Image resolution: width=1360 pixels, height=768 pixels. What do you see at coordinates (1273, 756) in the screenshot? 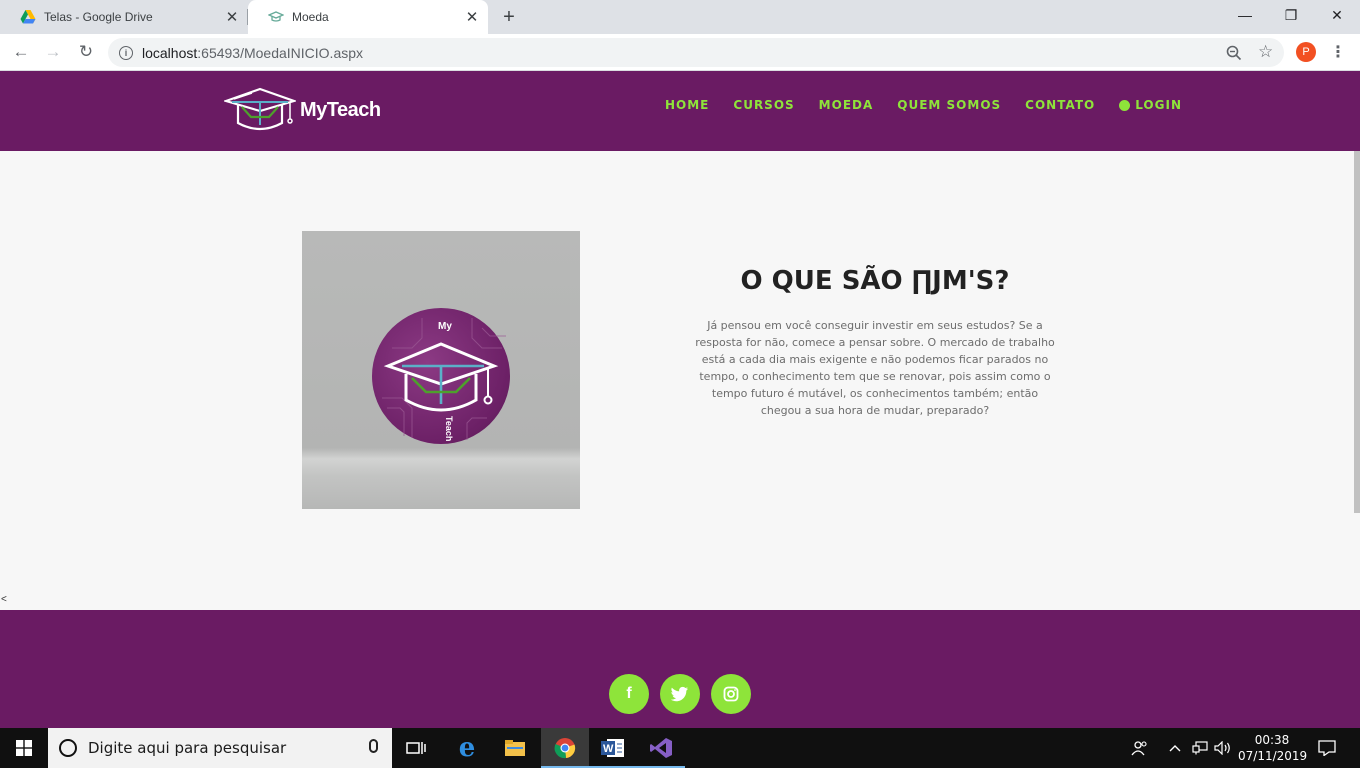
I see `clock-date: 07/11/2019` at bounding box center [1273, 756].